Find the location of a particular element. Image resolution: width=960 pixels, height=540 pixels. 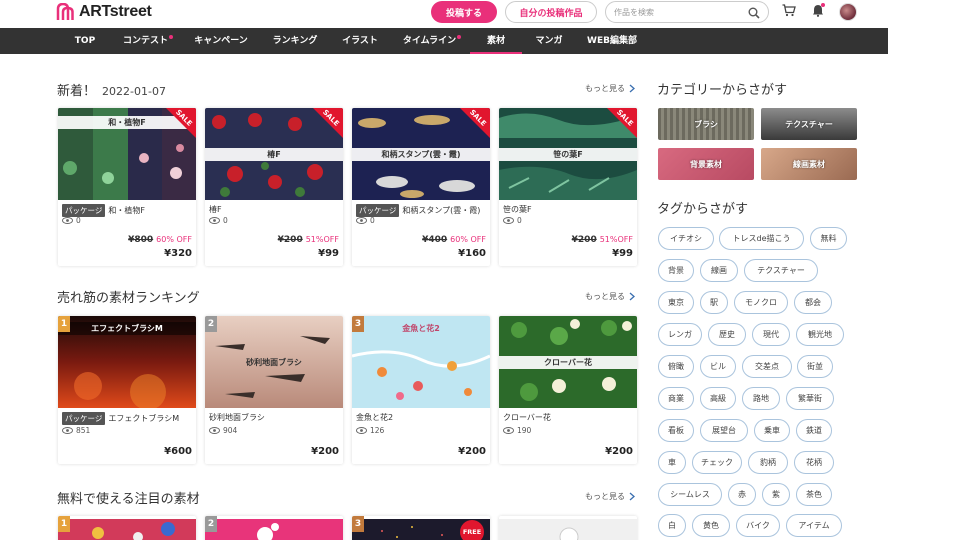

tag-chip: 交差点 is located at coordinates (767, 366).